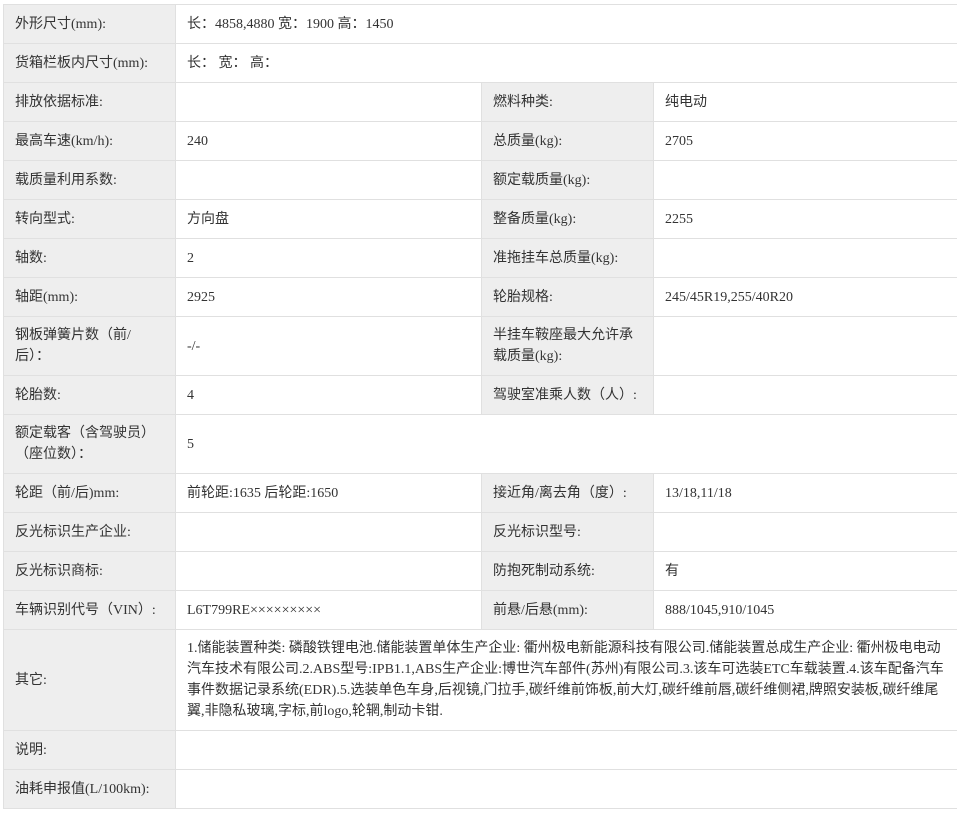 The height and width of the screenshot is (813, 957). What do you see at coordinates (329, 610) in the screenshot?
I see `row-value: L6T799RE×××××××××` at bounding box center [329, 610].